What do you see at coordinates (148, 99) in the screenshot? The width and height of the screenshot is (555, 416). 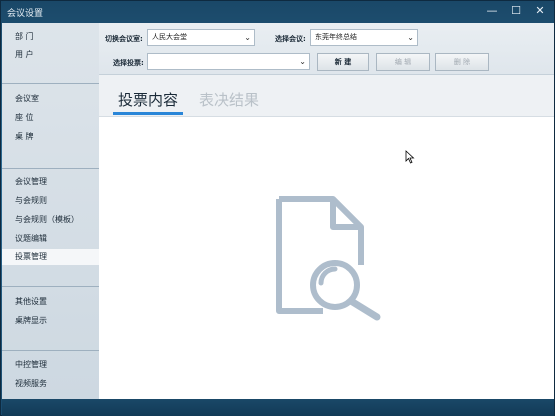 I see `tab-vote-content: 投票内容` at bounding box center [148, 99].